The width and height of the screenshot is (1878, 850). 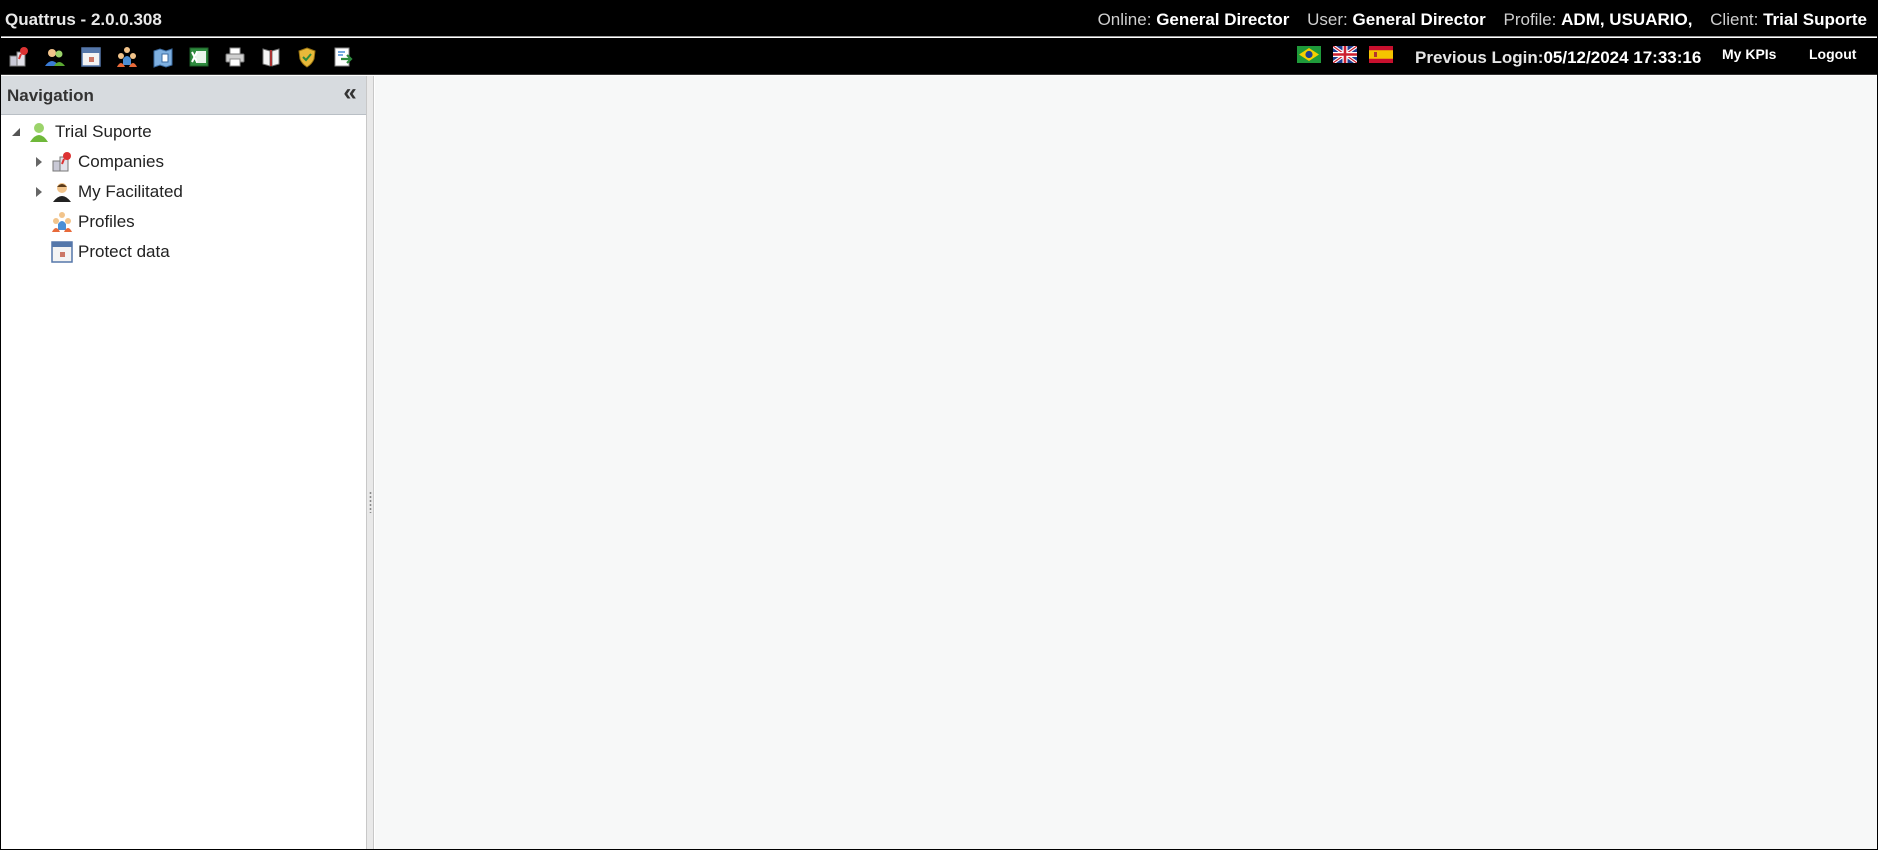 What do you see at coordinates (343, 57) in the screenshot?
I see `export-icon` at bounding box center [343, 57].